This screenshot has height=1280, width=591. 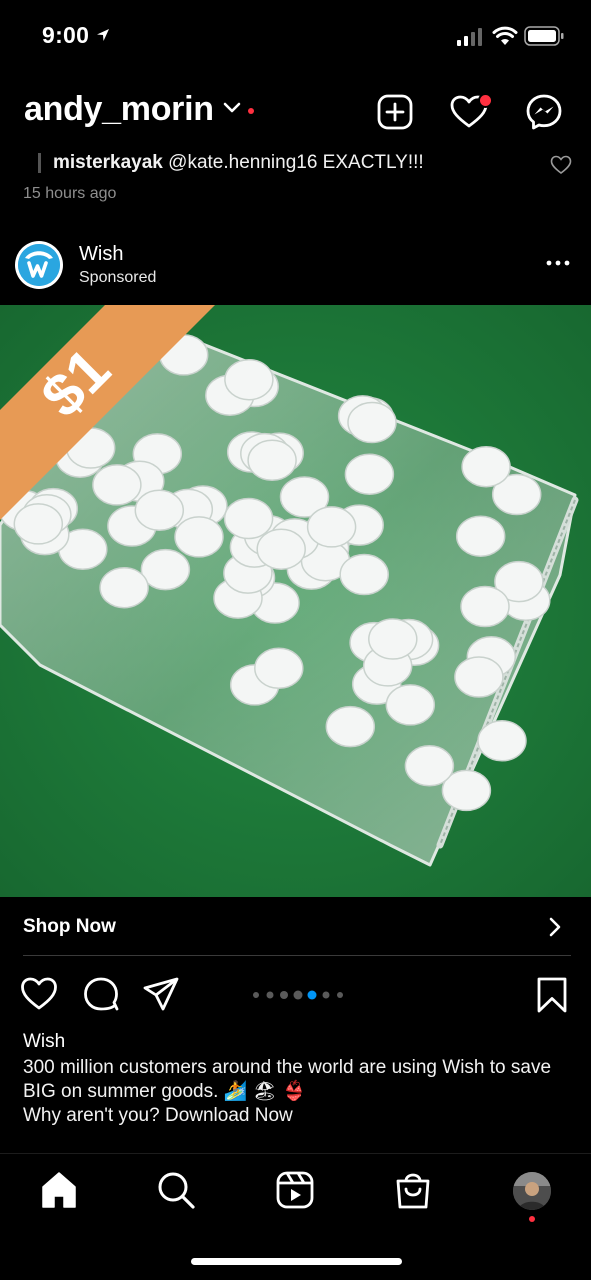 I want to click on caption-line-2: Why aren't you? Download Now, so click(x=158, y=1115).